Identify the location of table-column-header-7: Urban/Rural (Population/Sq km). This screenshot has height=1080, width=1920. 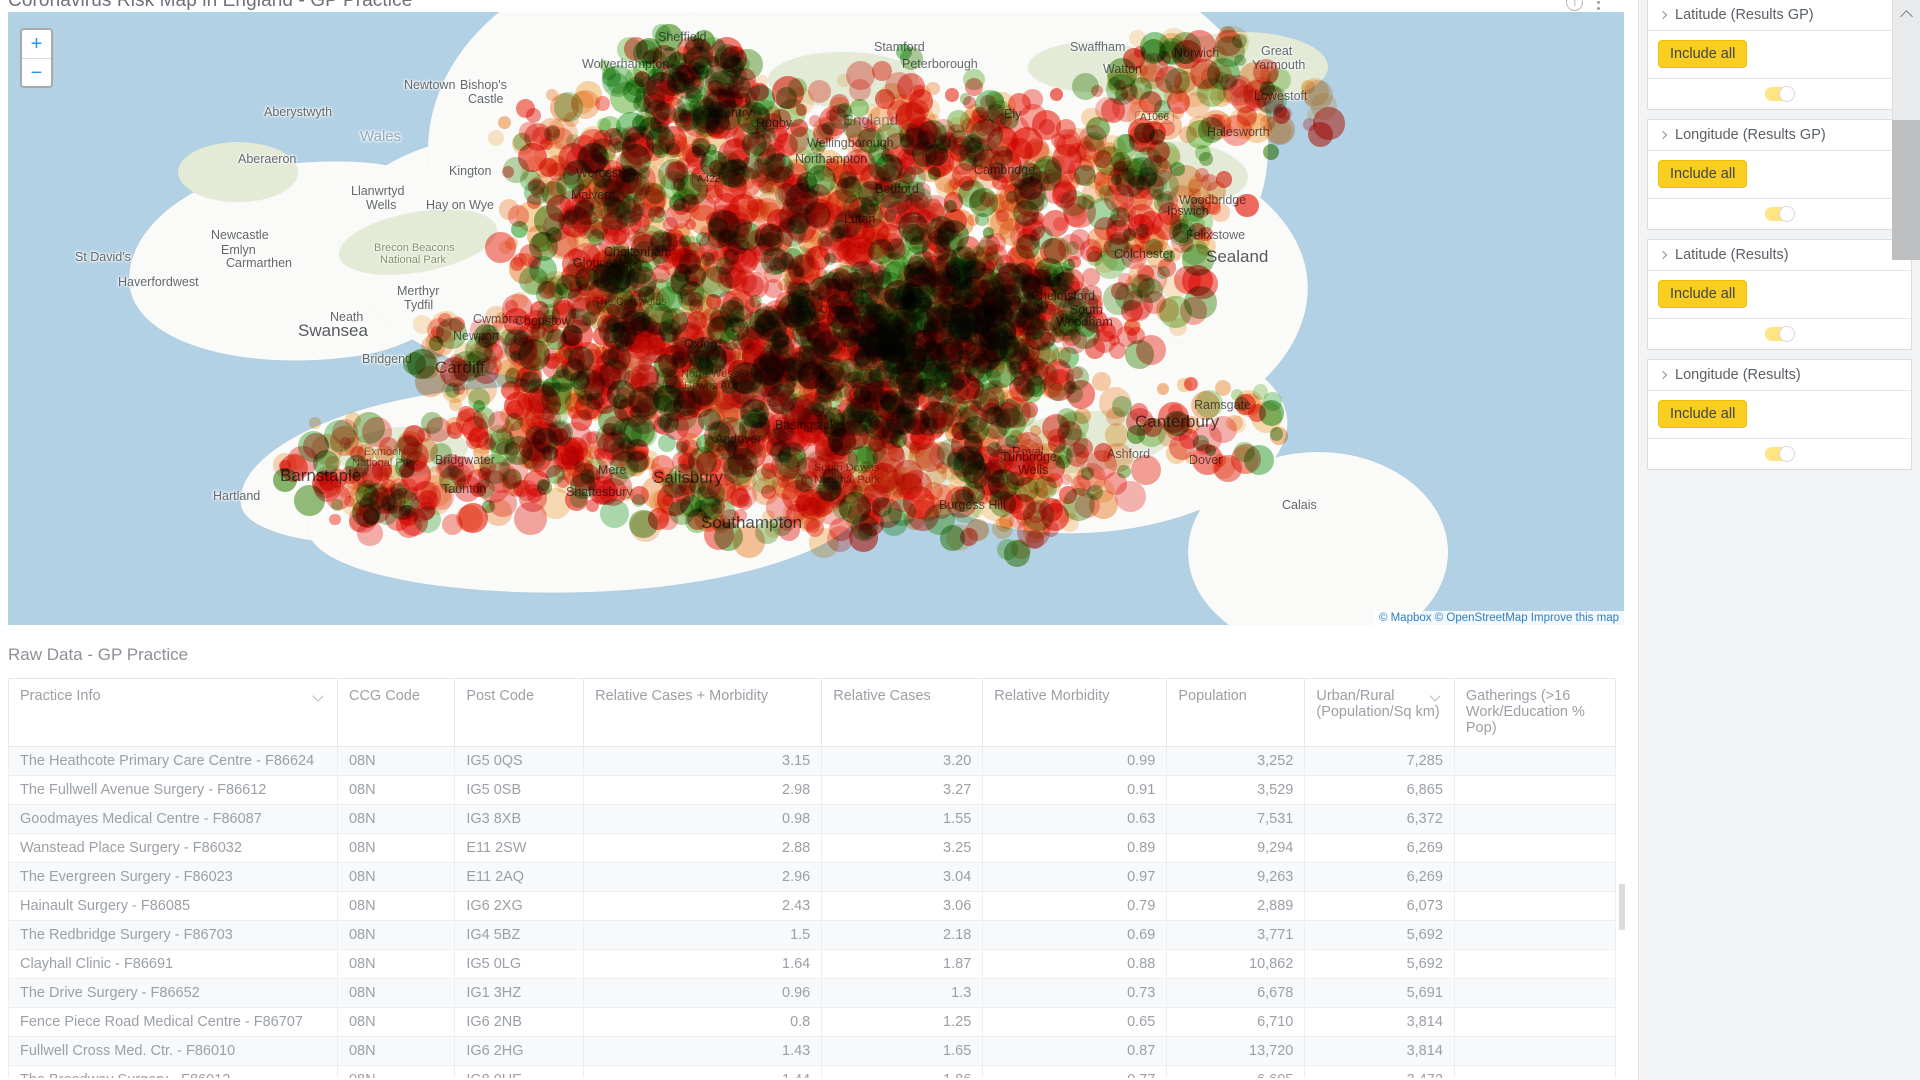
(1379, 712).